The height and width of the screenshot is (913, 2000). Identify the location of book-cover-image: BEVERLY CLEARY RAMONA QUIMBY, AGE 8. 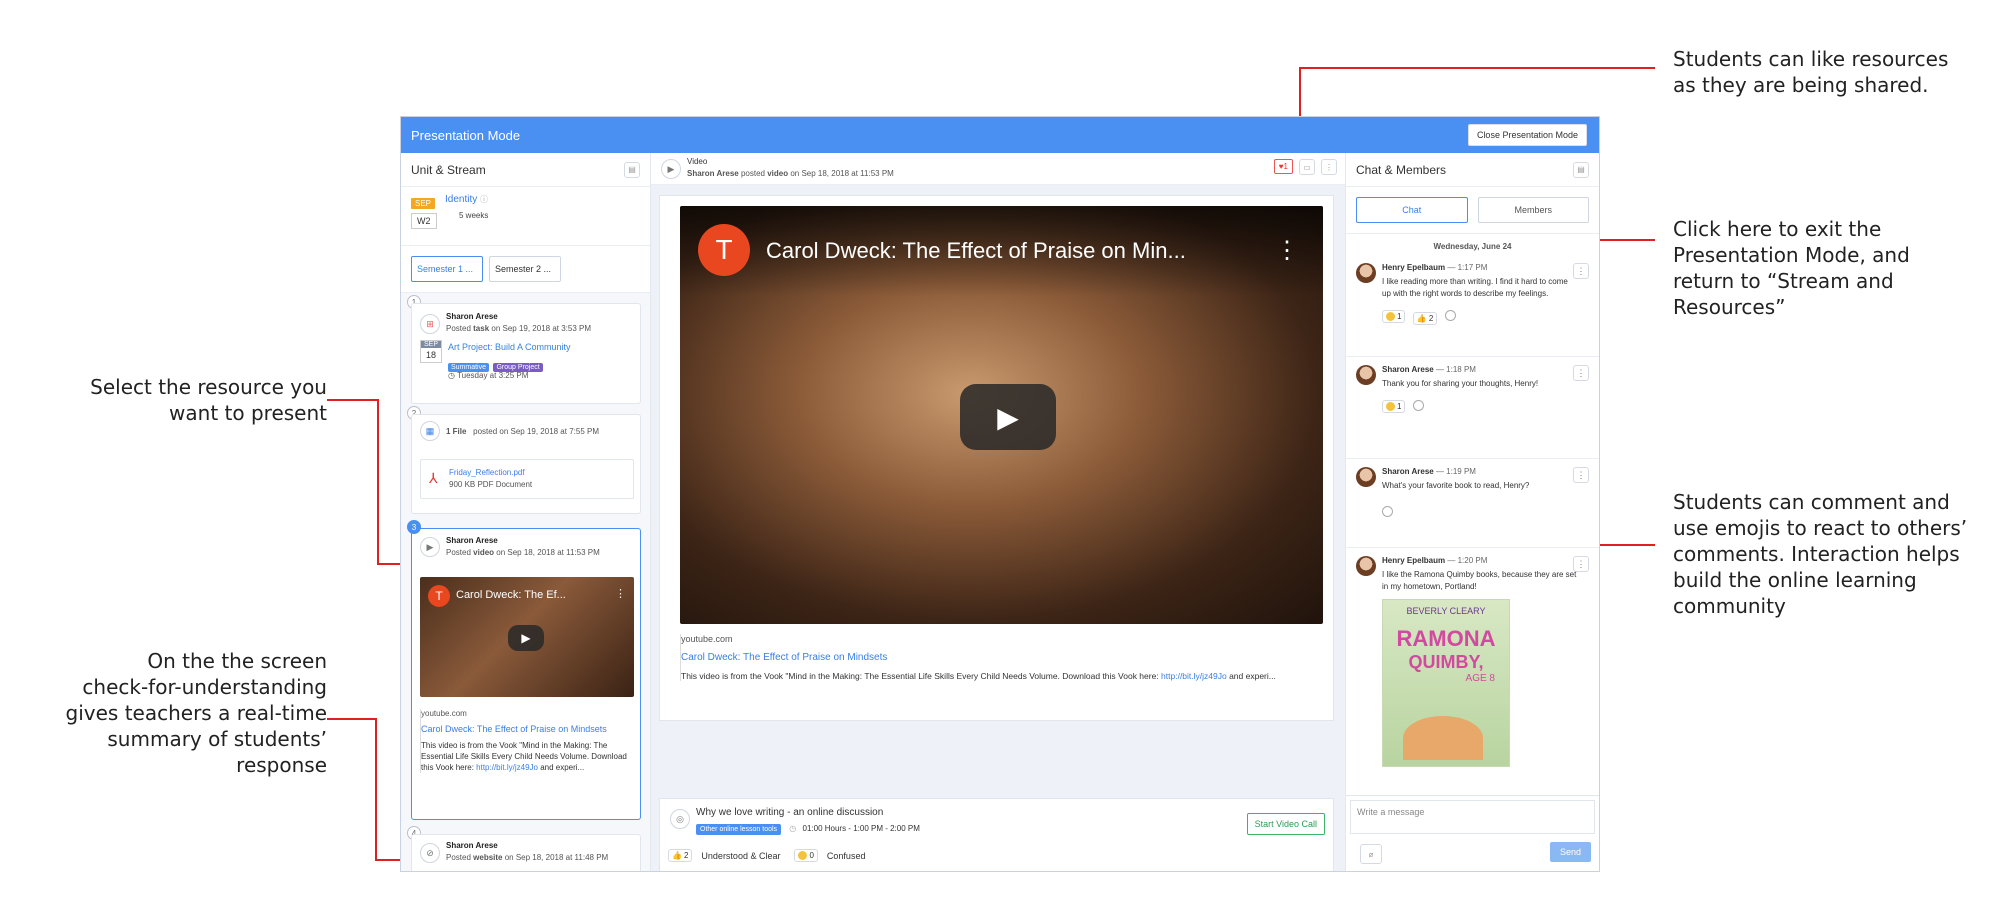
(1446, 683).